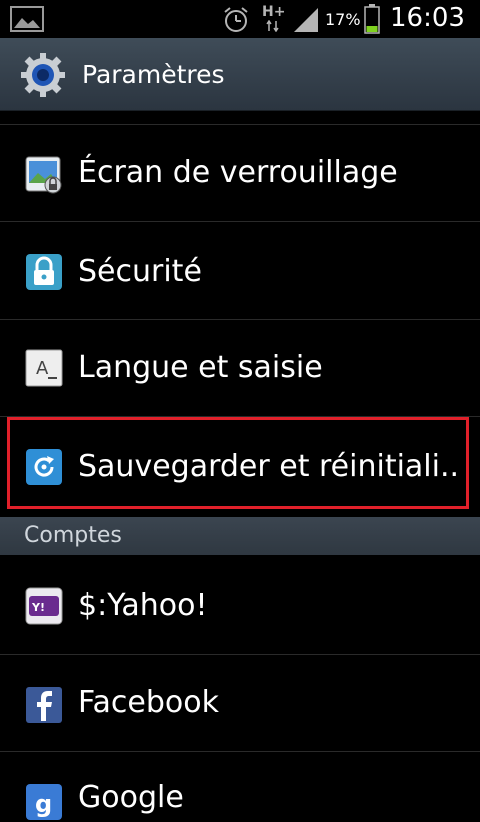  I want to click on battery-icon, so click(372, 19).